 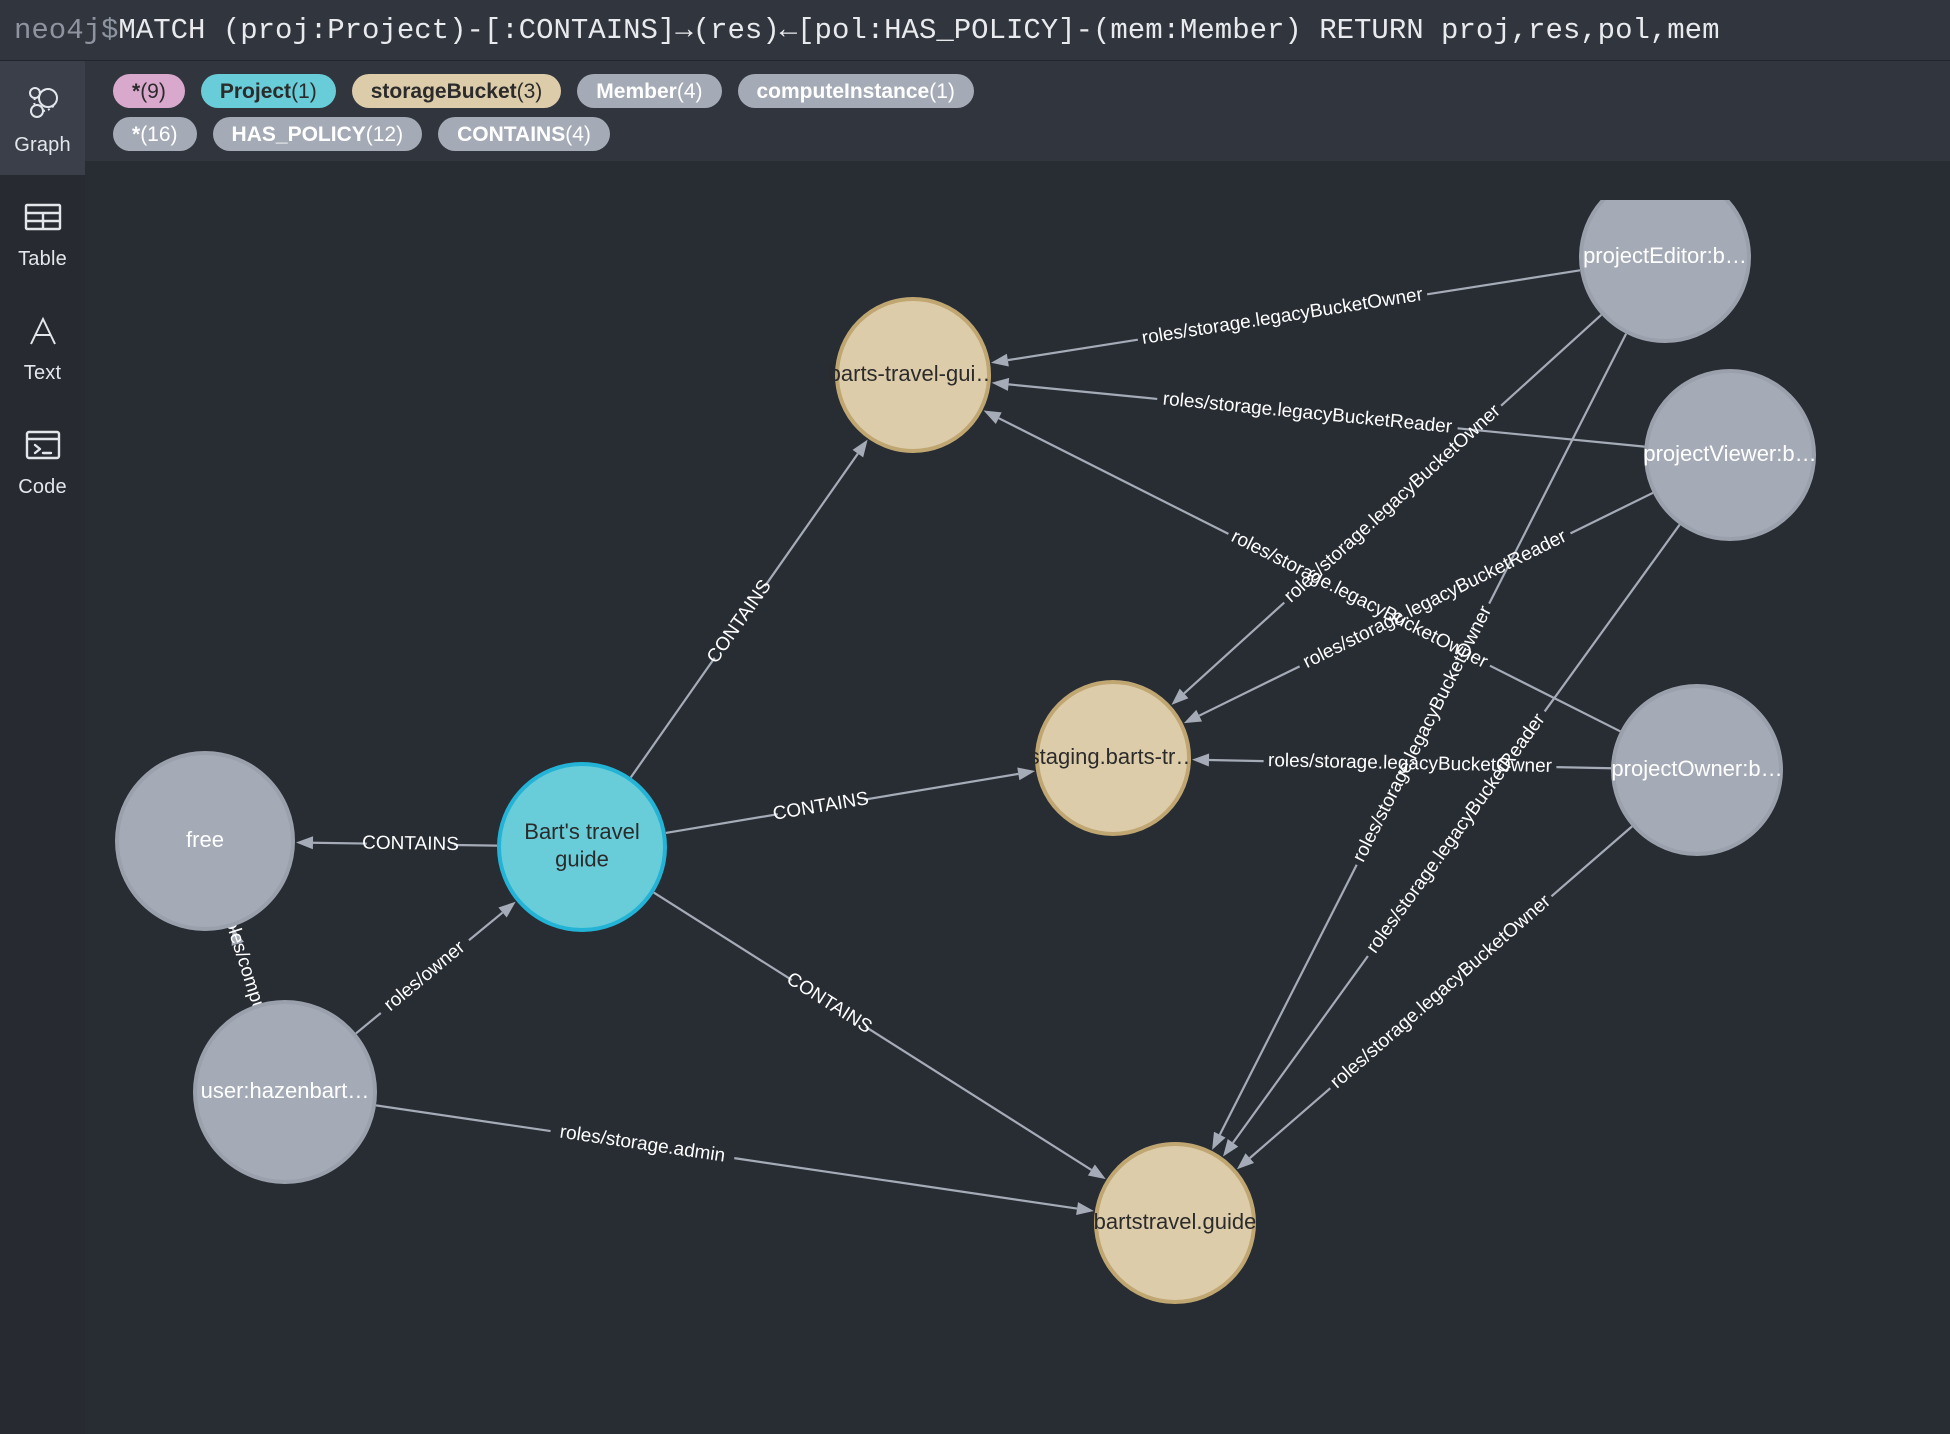 I want to click on sidebar-item-code: Code, so click(x=42, y=460).